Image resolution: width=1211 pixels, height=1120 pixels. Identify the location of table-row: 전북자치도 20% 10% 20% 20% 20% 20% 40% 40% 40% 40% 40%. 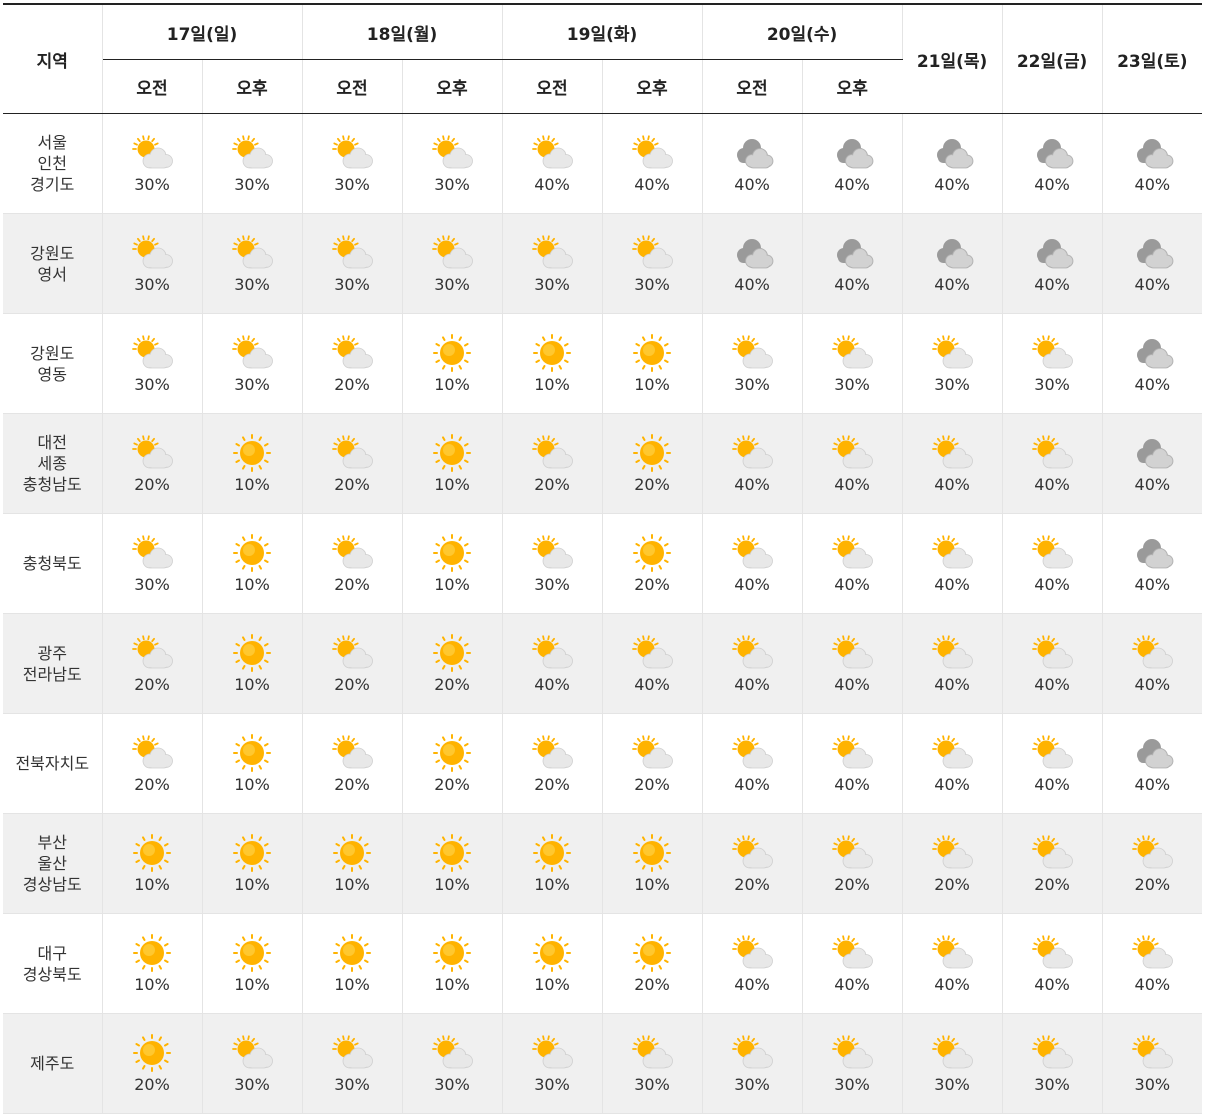
(603, 763).